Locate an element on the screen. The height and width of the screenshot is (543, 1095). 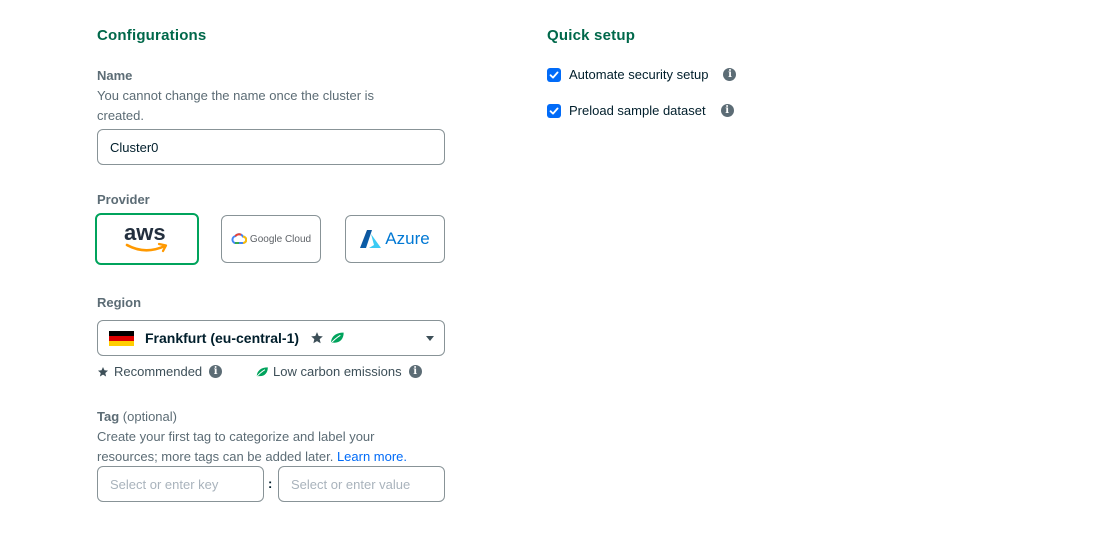
preload-dataset-option: Preload sample dataset i is located at coordinates (640, 110).